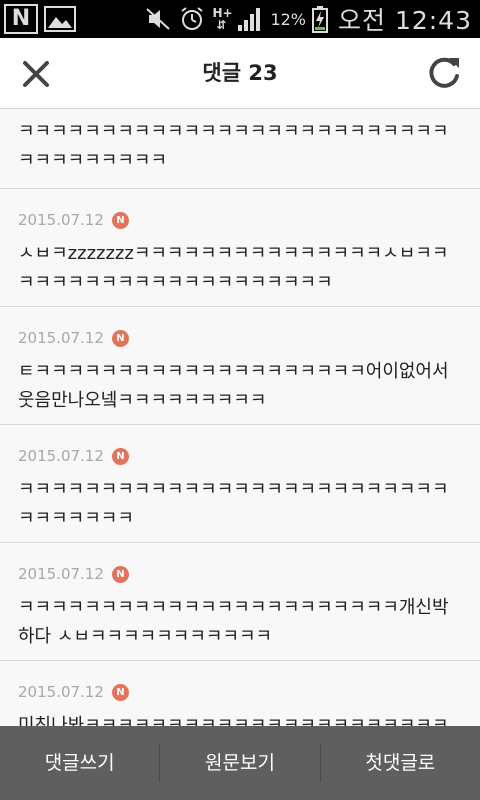  I want to click on comment-item: 2015.07.12 N 미친나봐ㅋㅋㅋㅋㅋㅋㅋㅋㅋㅋㅋㅋㅋㅋㅋㅋㅋㅋㅋㅋㅋㅋㅋ, so click(240, 693).